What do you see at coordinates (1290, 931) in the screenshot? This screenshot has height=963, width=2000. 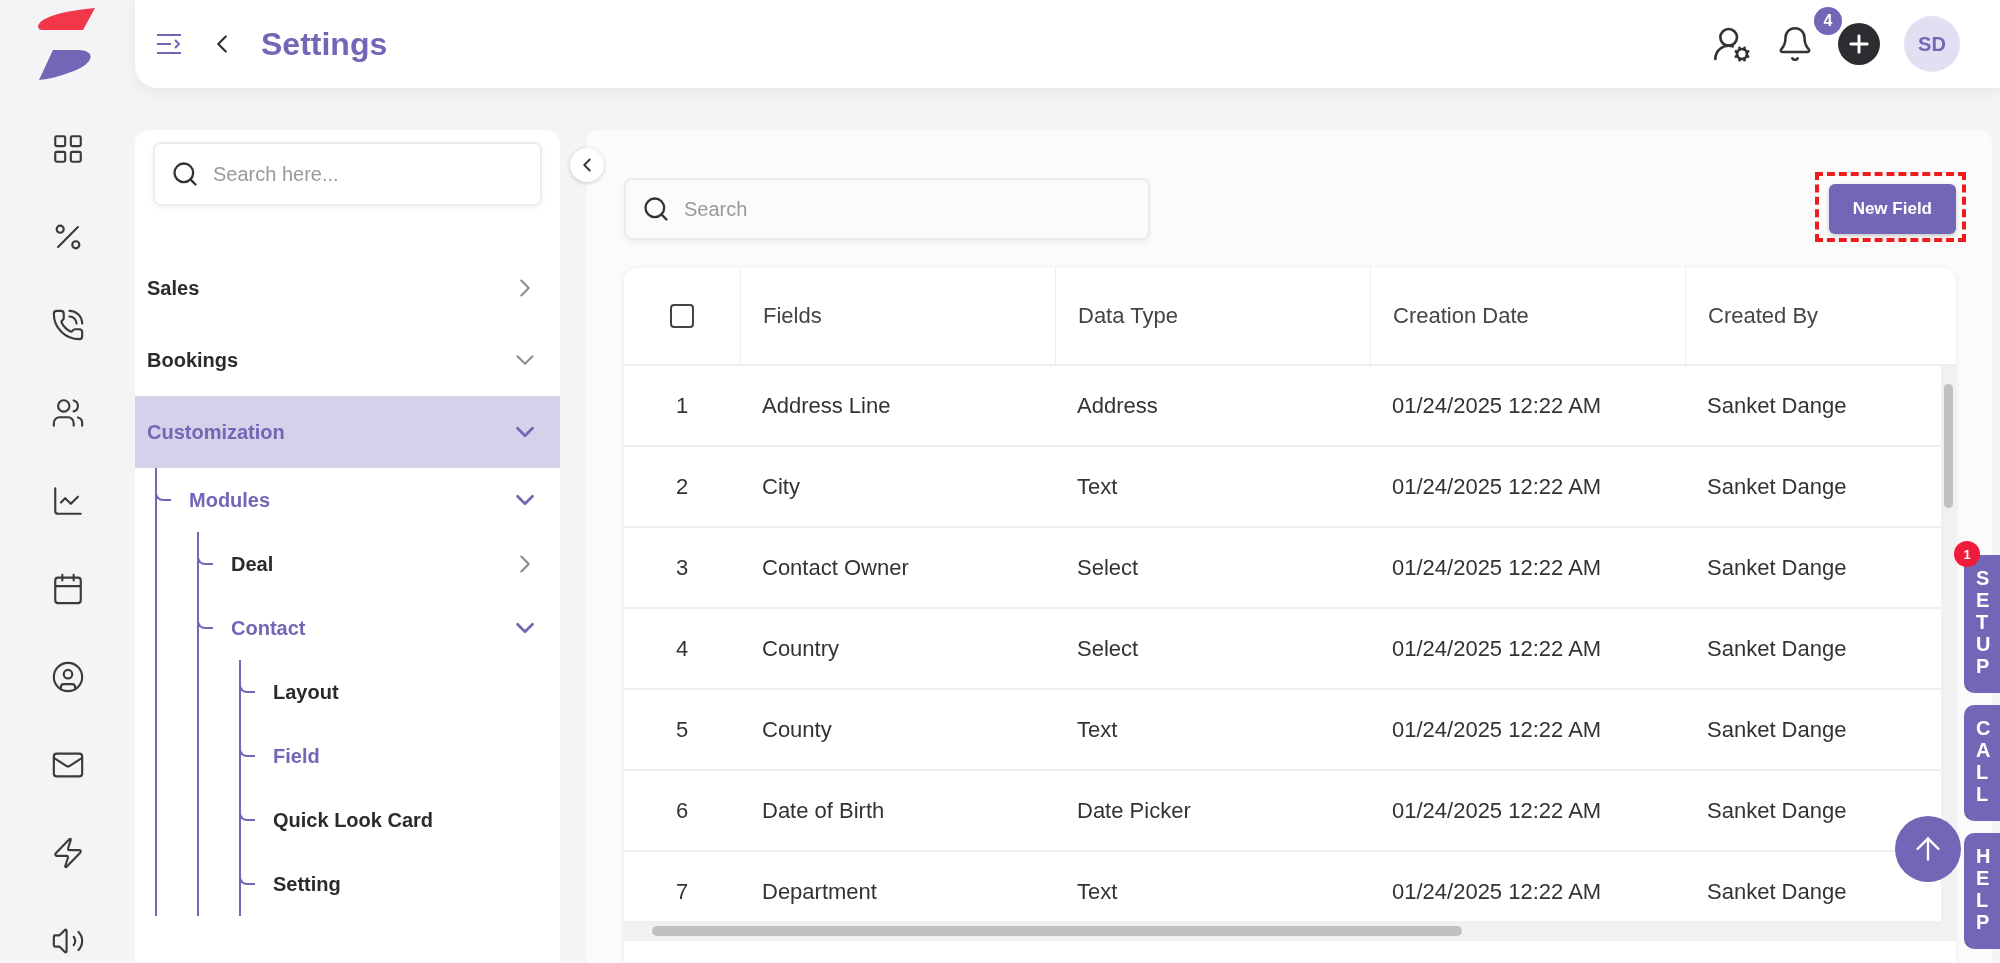 I see `horizontal-scrollbar` at bounding box center [1290, 931].